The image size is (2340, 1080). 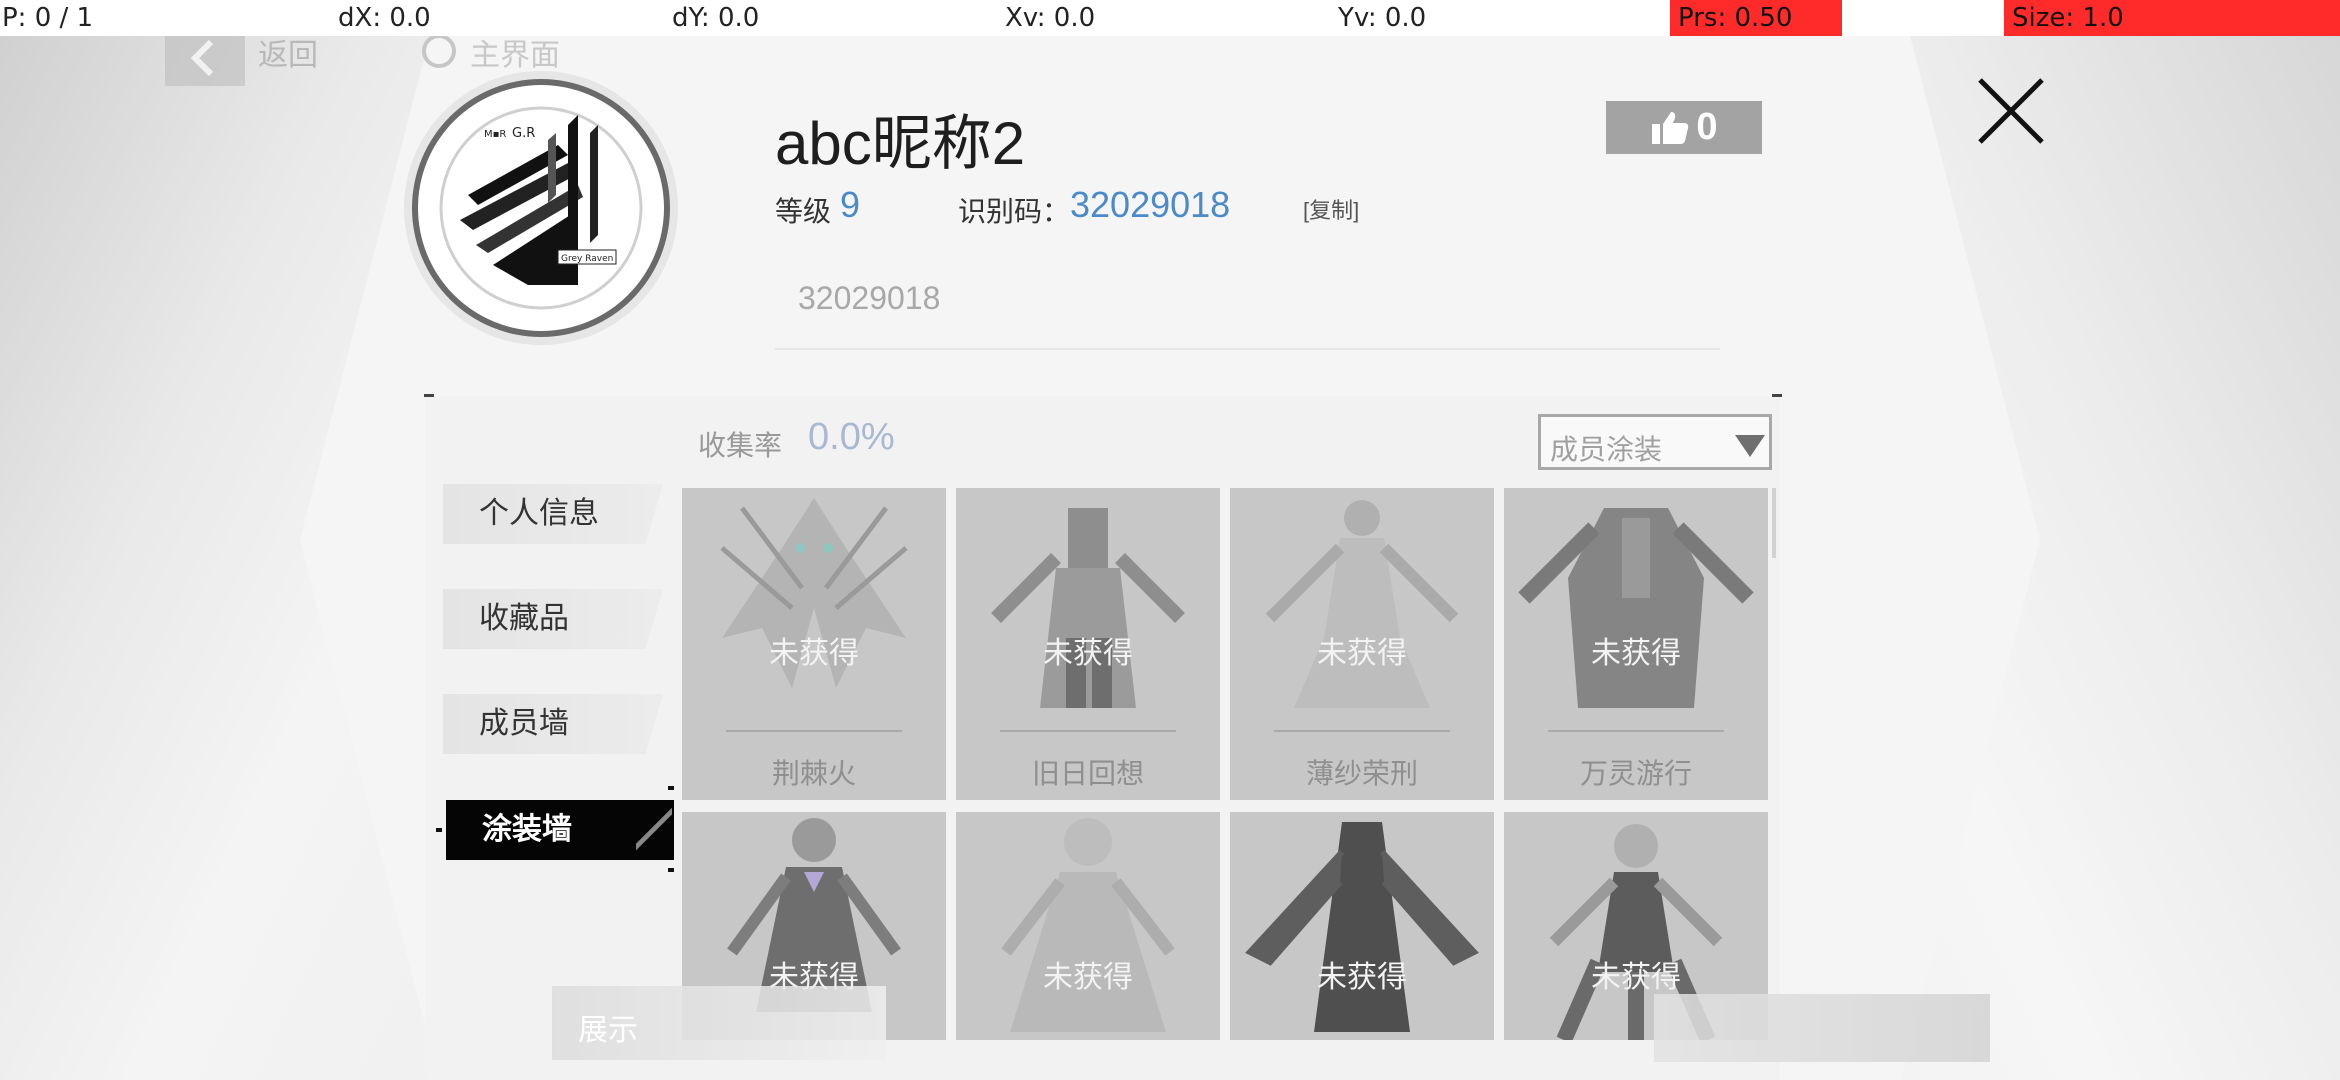 What do you see at coordinates (384, 18) in the screenshot?
I see `debug-dx: dX: 0.0` at bounding box center [384, 18].